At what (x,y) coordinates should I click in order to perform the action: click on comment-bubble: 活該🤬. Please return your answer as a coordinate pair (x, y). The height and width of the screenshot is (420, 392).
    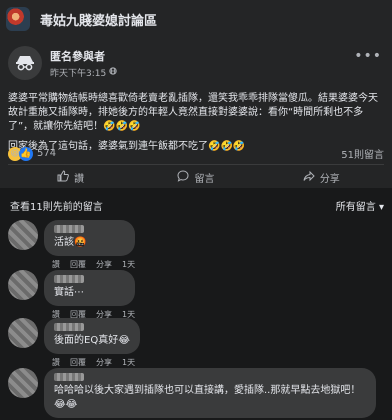
    Looking at the image, I should click on (90, 238).